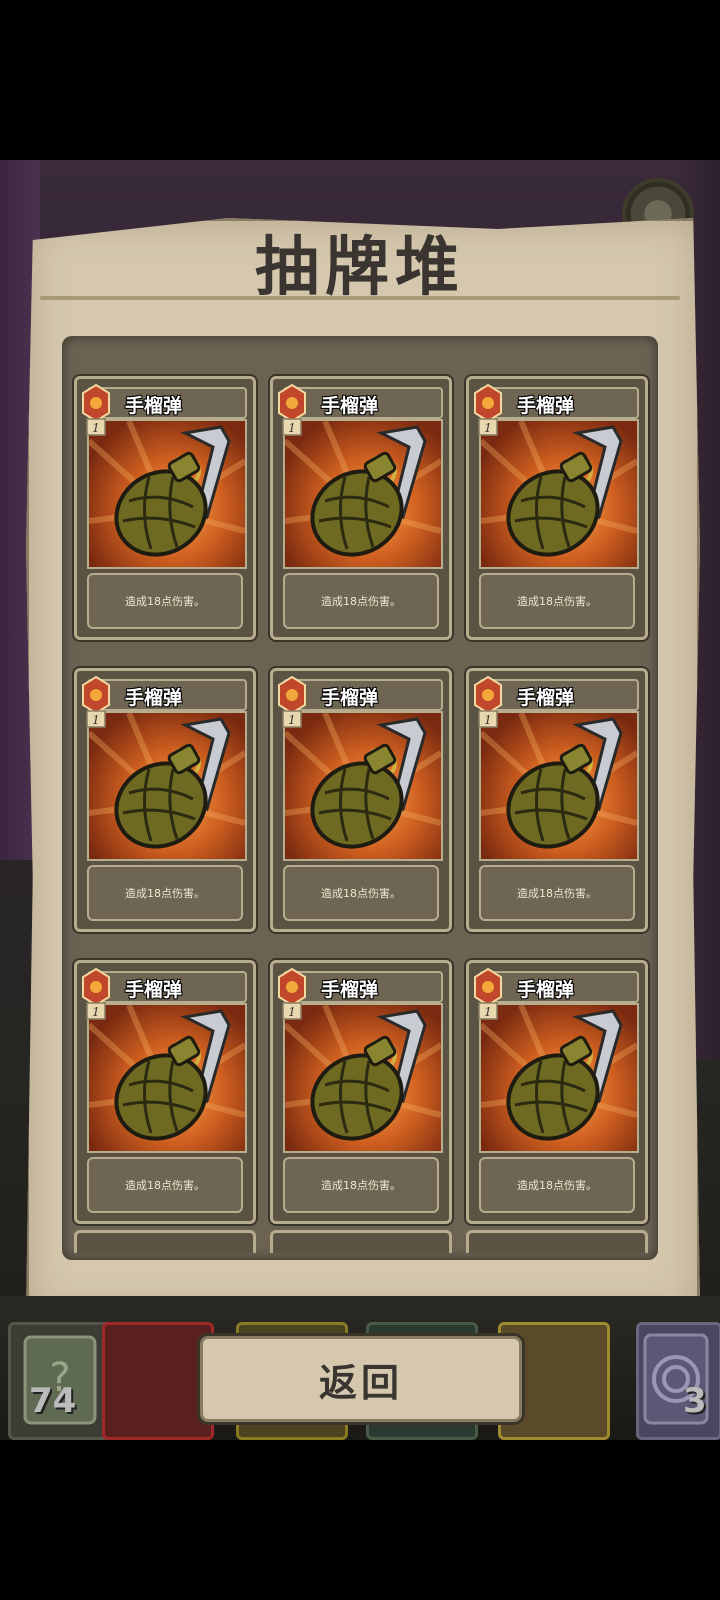 This screenshot has width=720, height=1600. I want to click on back-button-label: 返回, so click(360, 1382).